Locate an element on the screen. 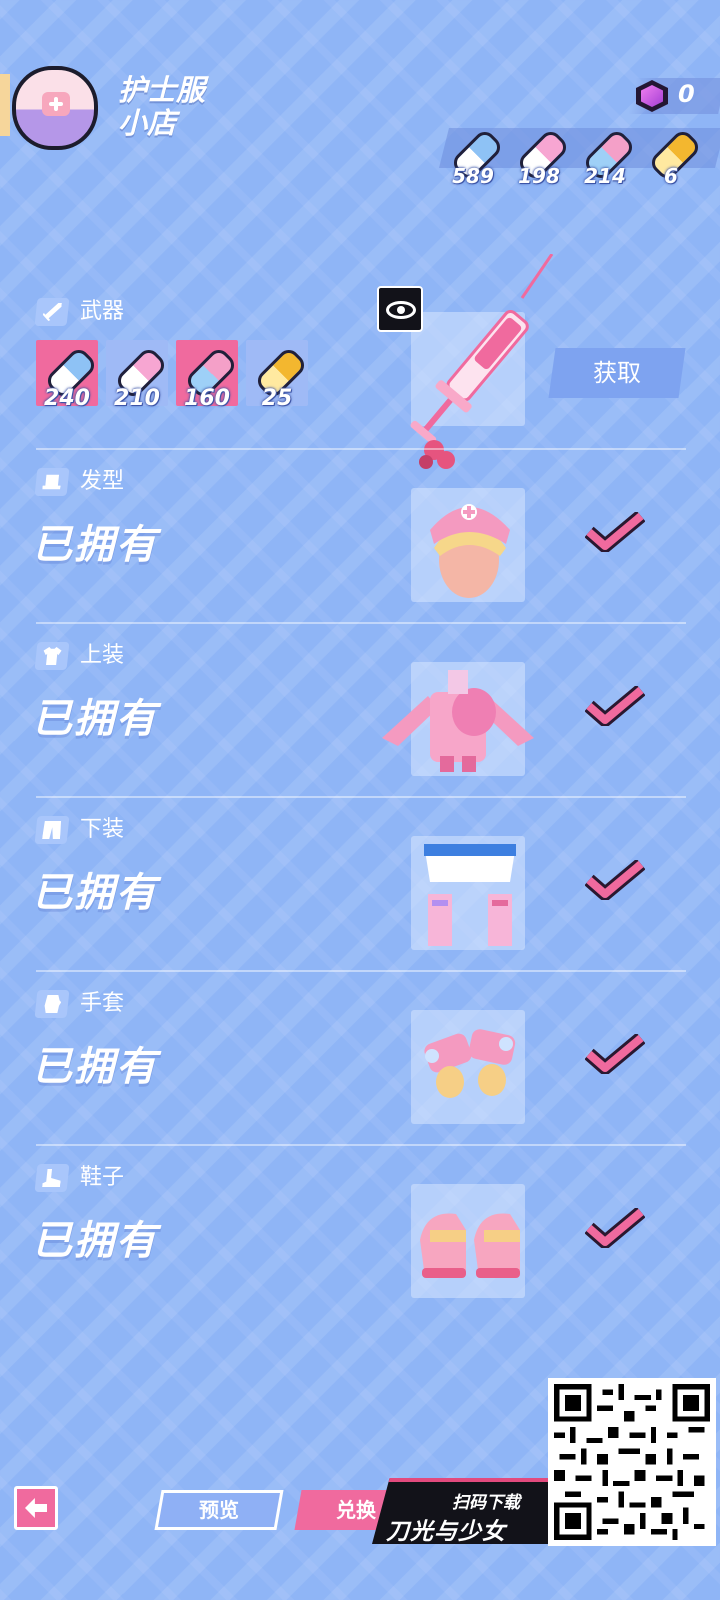 This screenshot has height=1600, width=720. cost-amount: 160 is located at coordinates (207, 398).